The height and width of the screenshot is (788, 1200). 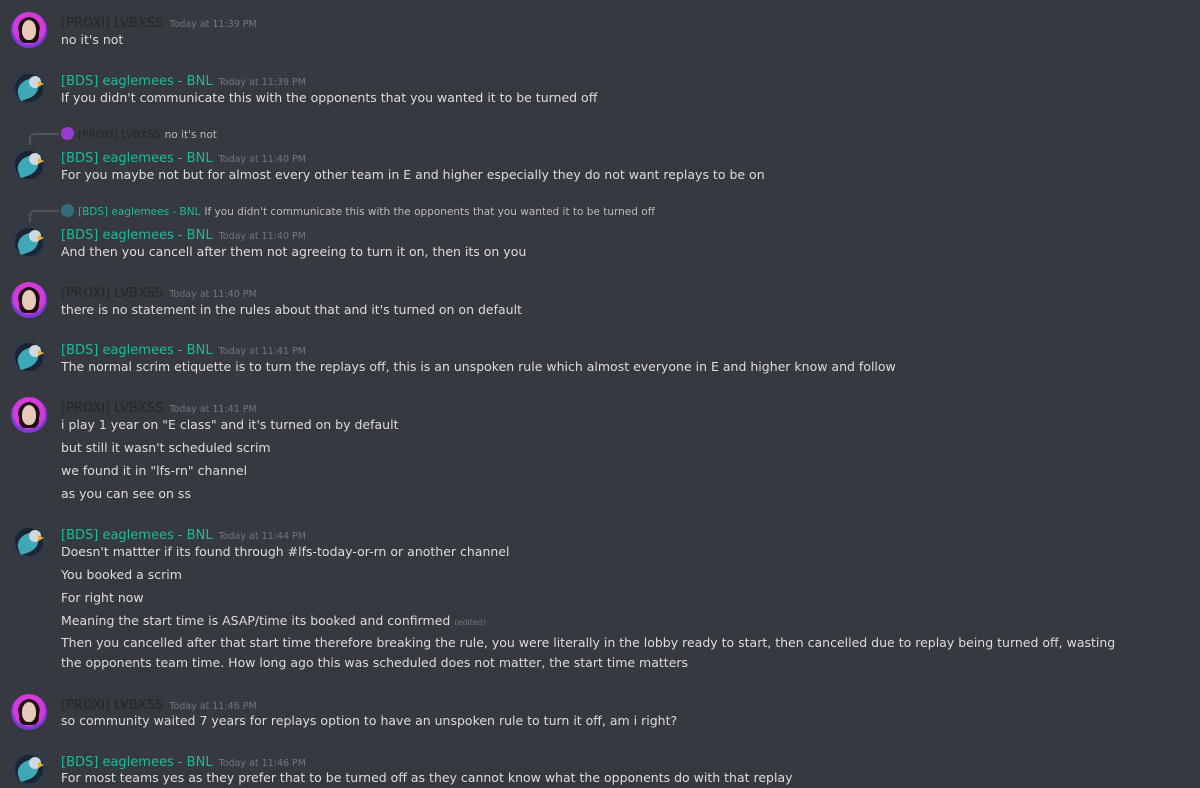 I want to click on message-text: For right now, so click(x=102, y=597).